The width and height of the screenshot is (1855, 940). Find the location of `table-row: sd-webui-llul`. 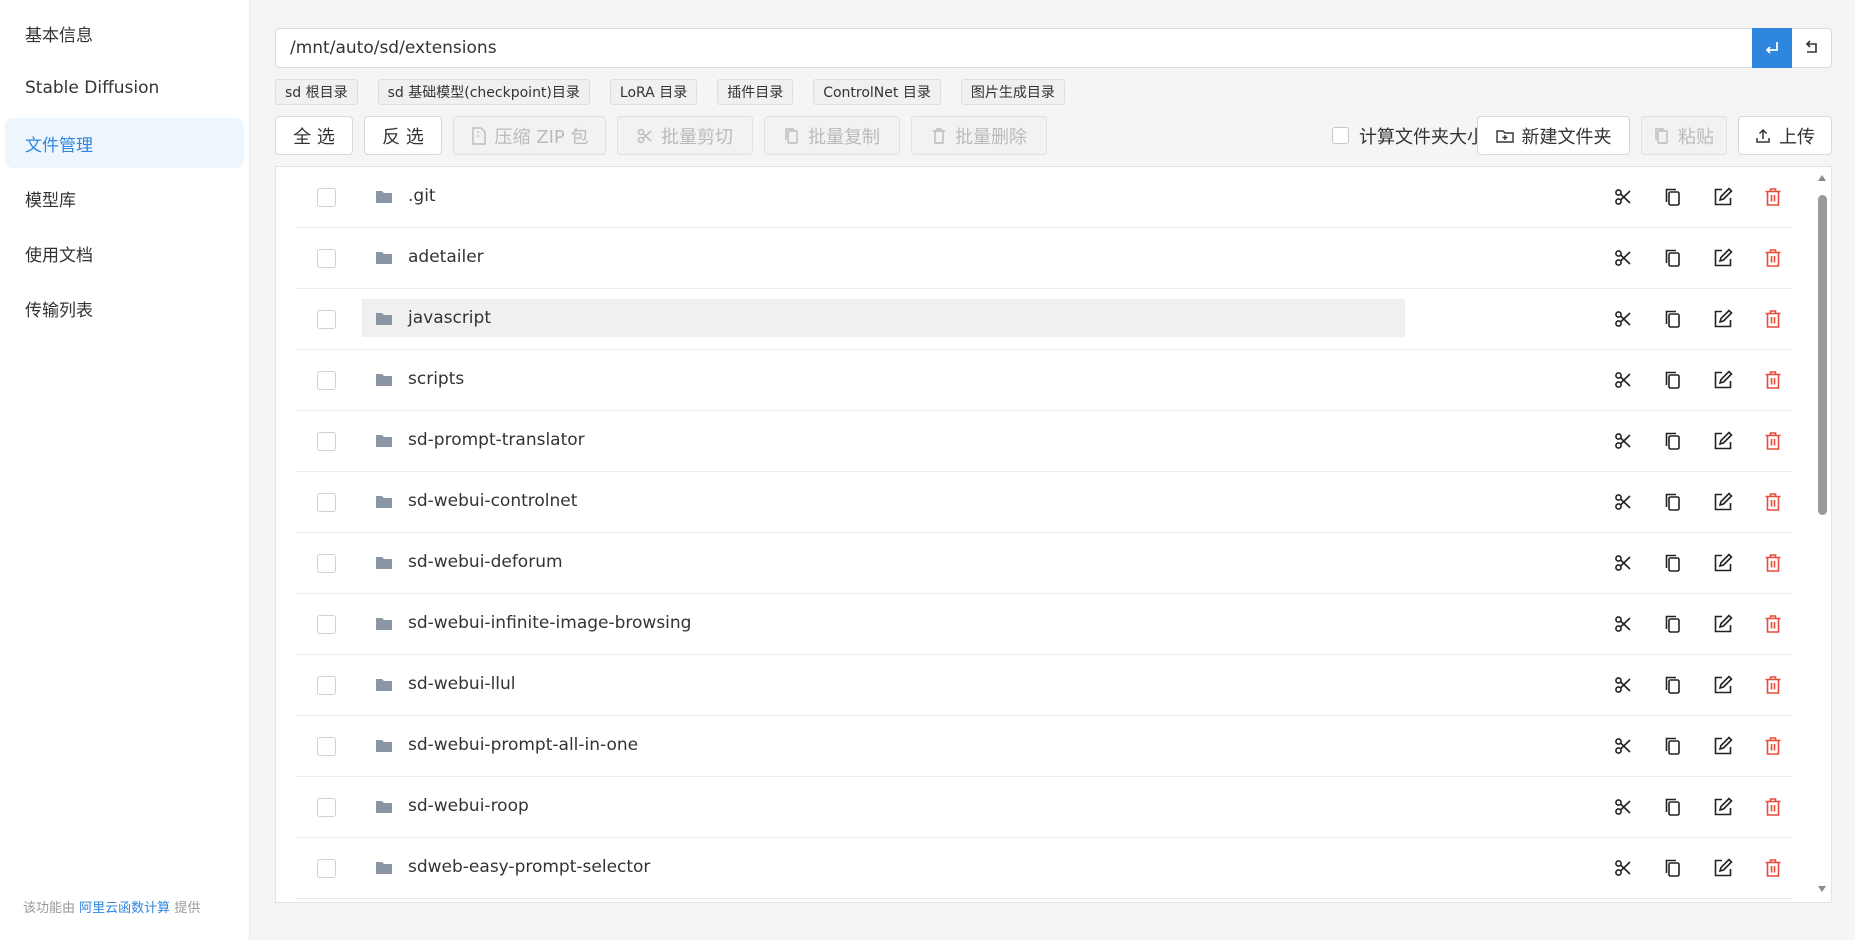

table-row: sd-webui-llul is located at coordinates (1044, 685).